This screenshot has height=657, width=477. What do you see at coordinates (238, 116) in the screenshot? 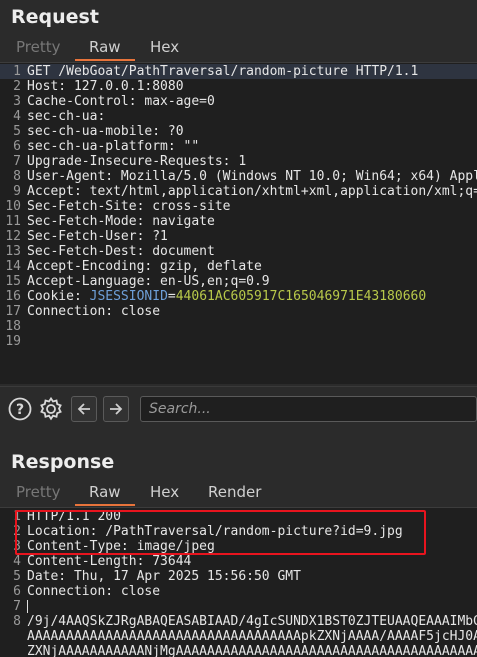
I see `code-line: 4 sec-ch-ua:` at bounding box center [238, 116].